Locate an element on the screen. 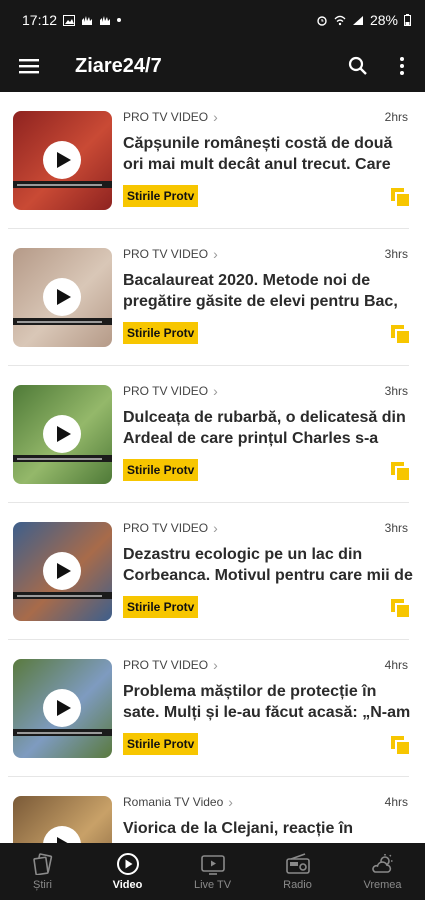 Image resolution: width=425 pixels, height=900 pixels. battery-percent: 28% is located at coordinates (383, 20).